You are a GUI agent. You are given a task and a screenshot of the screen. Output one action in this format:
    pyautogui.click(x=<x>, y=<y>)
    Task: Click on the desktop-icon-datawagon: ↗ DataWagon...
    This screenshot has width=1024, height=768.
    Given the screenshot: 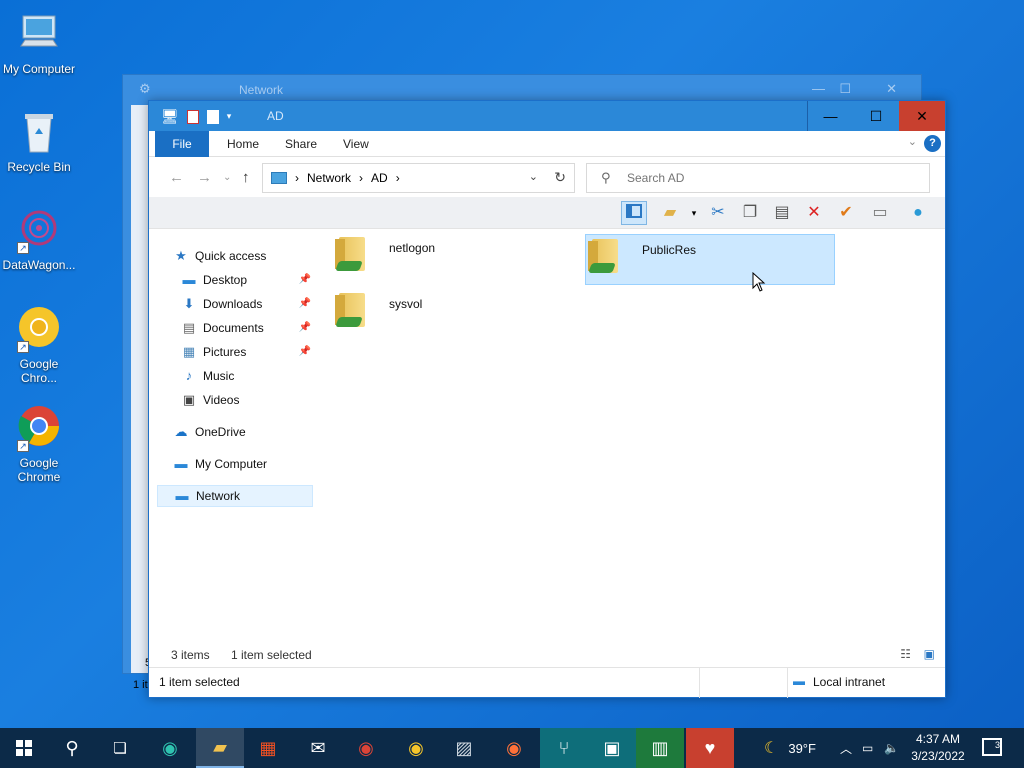 What is the action you would take?
    pyautogui.click(x=39, y=239)
    